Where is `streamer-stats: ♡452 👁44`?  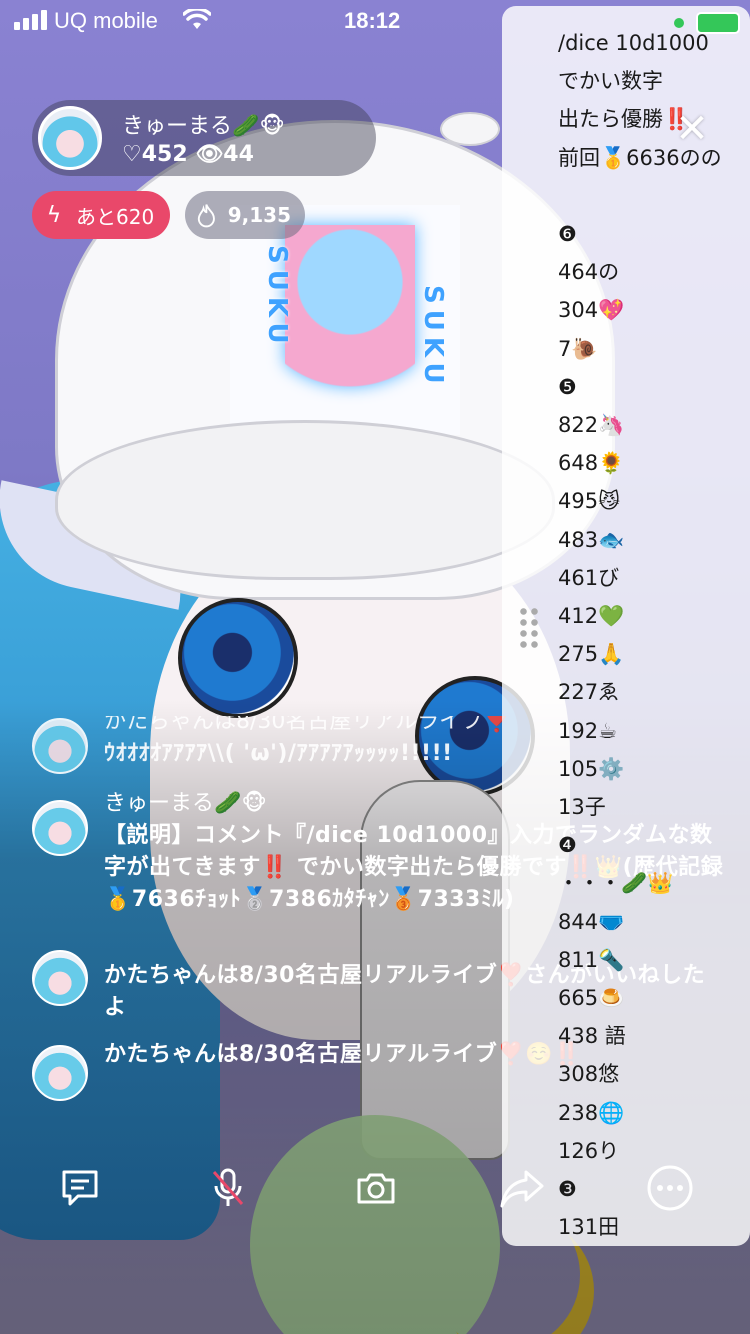
streamer-stats: ♡452 👁44 is located at coordinates (188, 154).